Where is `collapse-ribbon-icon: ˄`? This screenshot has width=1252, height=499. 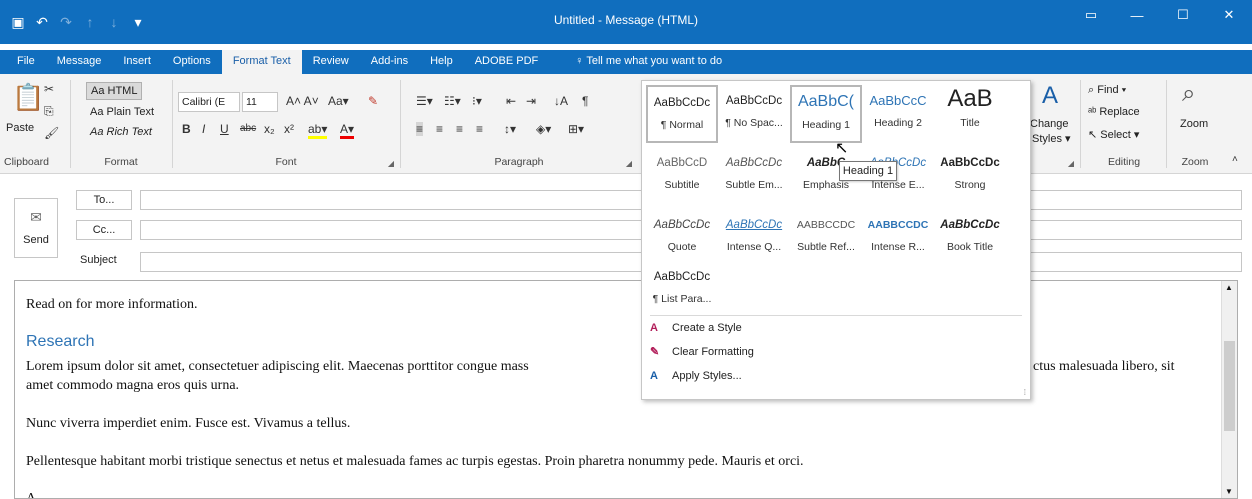
collapse-ribbon-icon: ˄ is located at coordinates (1235, 159).